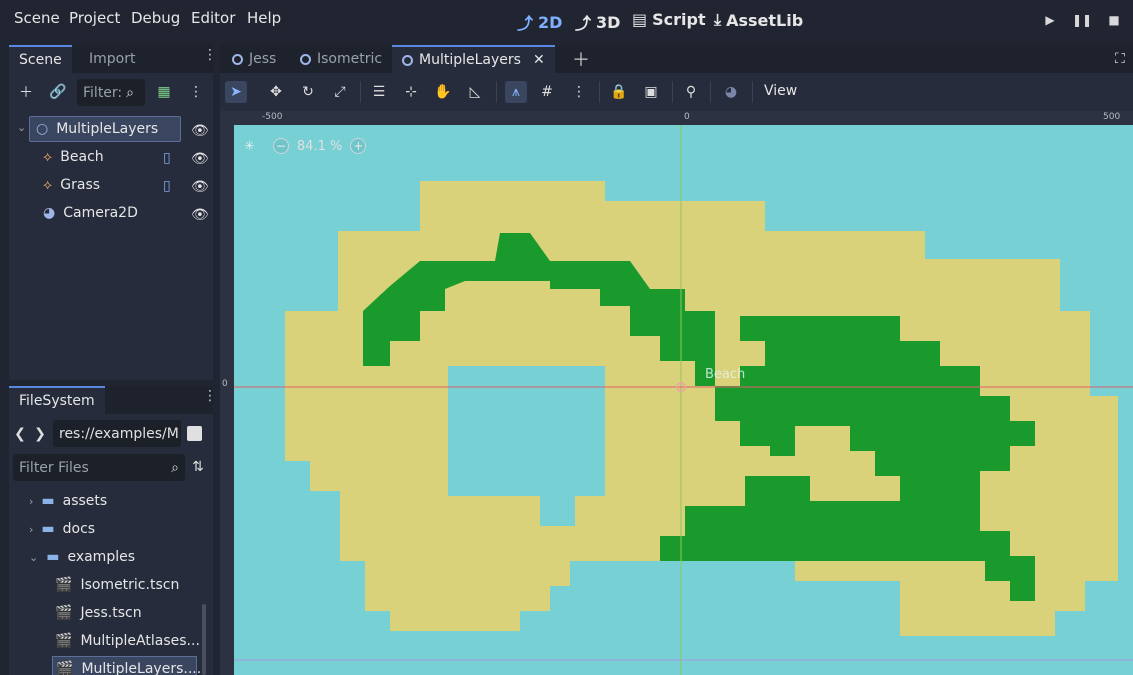 The image size is (1133, 675). Describe the element at coordinates (581, 59) in the screenshot. I see `add-tab-button: ＋` at that location.